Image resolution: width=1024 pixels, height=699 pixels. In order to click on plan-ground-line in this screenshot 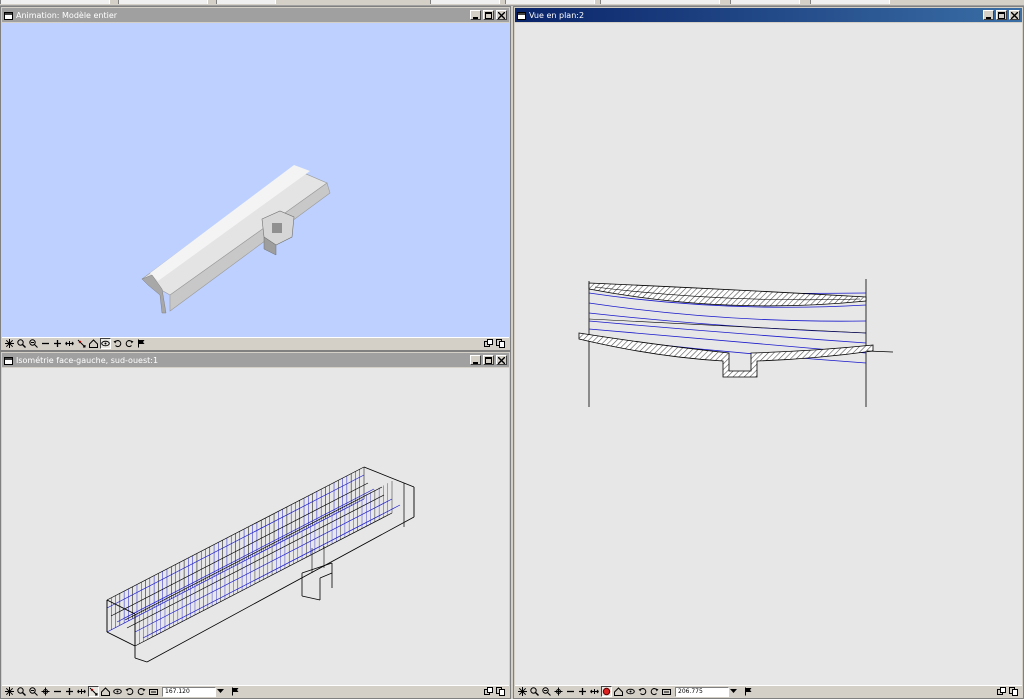, I will do `click(880, 351)`.